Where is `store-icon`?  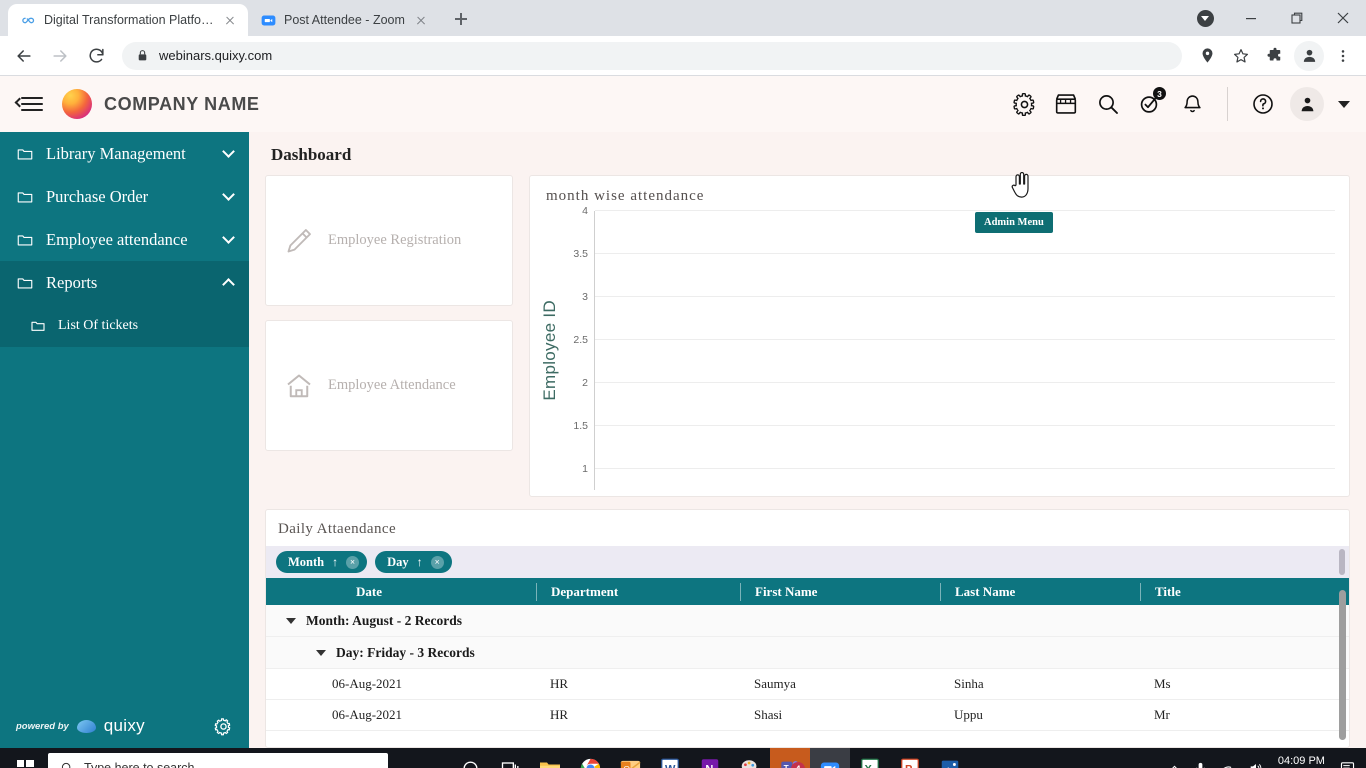
store-icon is located at coordinates (1066, 104).